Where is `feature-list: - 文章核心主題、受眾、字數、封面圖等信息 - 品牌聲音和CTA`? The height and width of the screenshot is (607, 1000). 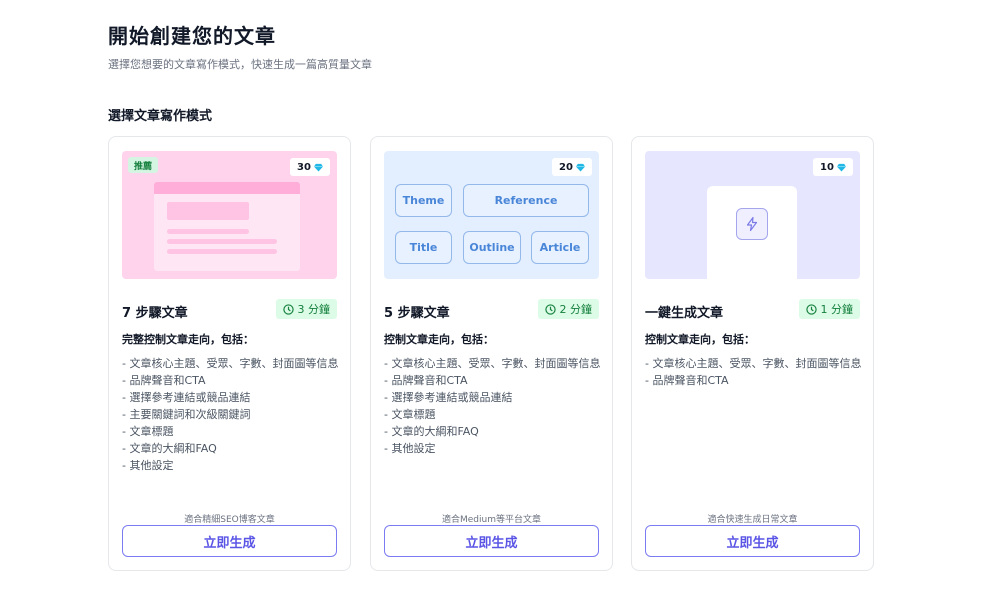
feature-list: - 文章核心主題、受眾、字數、封面圖等信息 - 品牌聲音和CTA is located at coordinates (756, 372).